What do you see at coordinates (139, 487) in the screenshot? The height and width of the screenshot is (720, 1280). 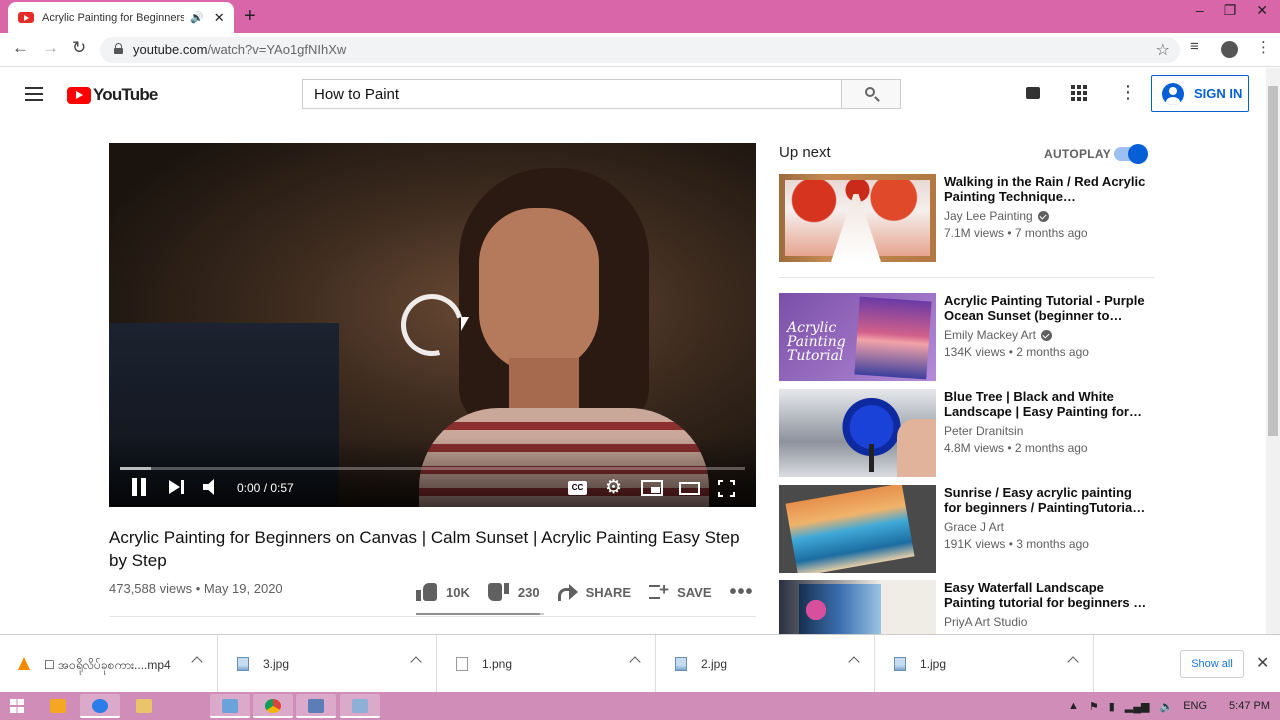 I see `pause-icon` at bounding box center [139, 487].